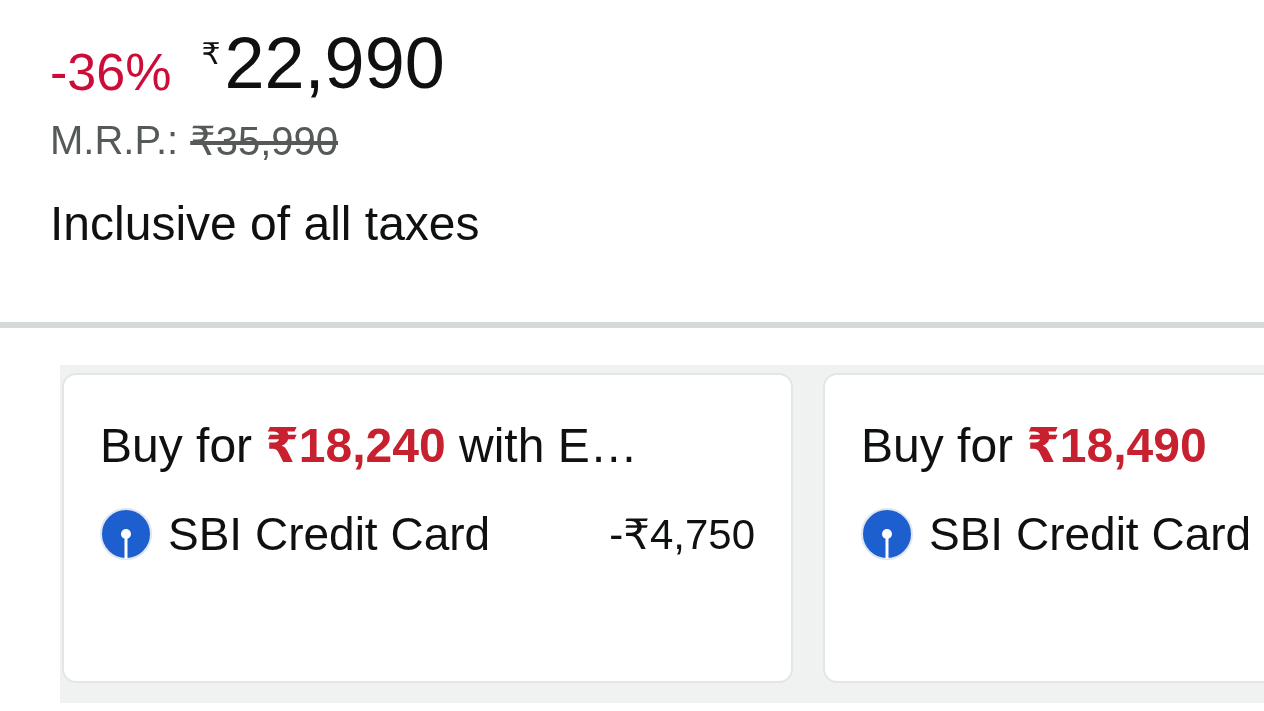 The height and width of the screenshot is (711, 1264). Describe the element at coordinates (111, 72) in the screenshot. I see `discount-percent: -36%` at that location.